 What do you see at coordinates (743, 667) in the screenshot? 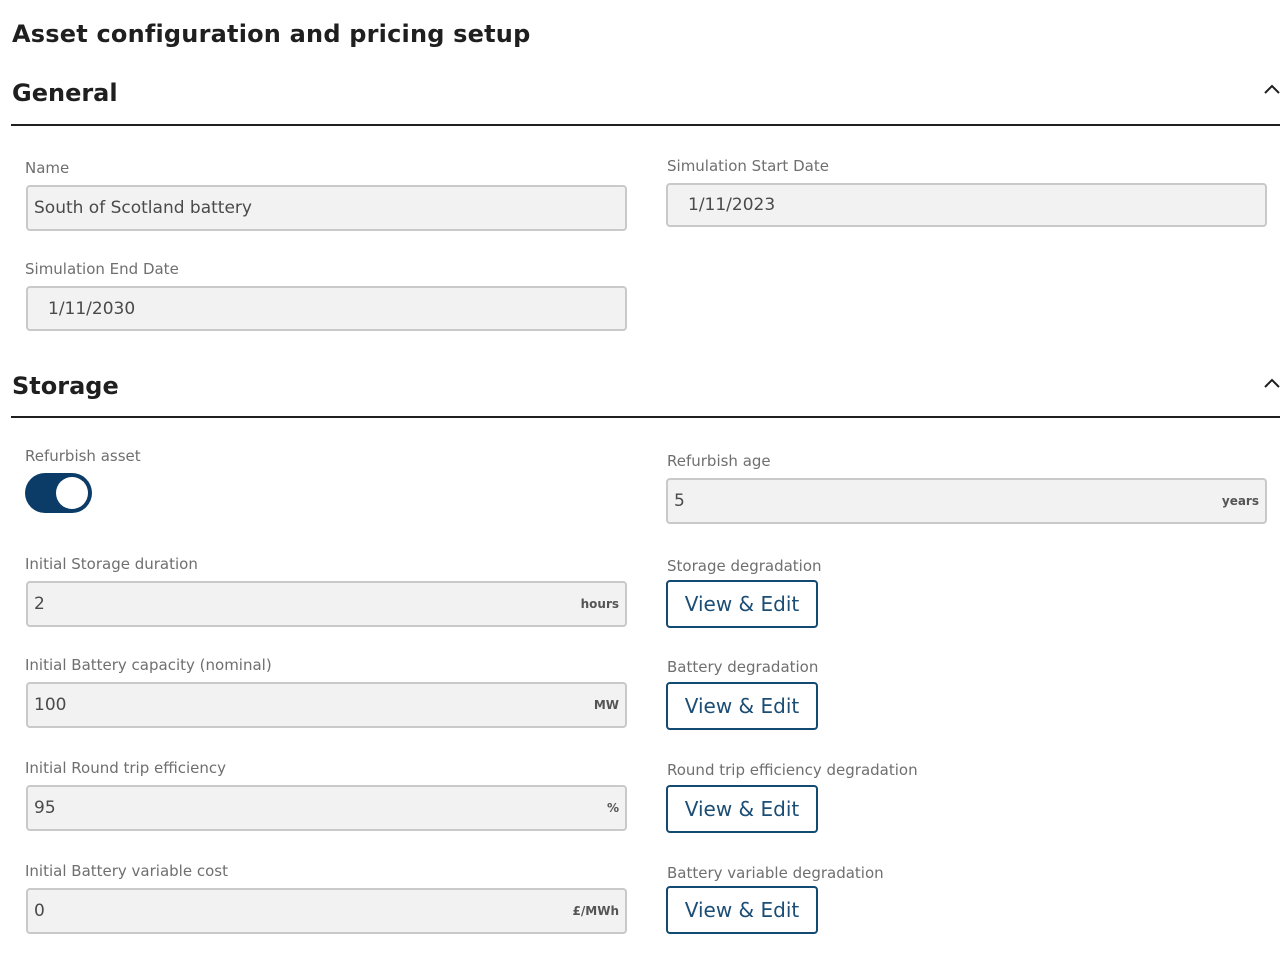
I see `battery-degradation-label: Battery degradation` at bounding box center [743, 667].